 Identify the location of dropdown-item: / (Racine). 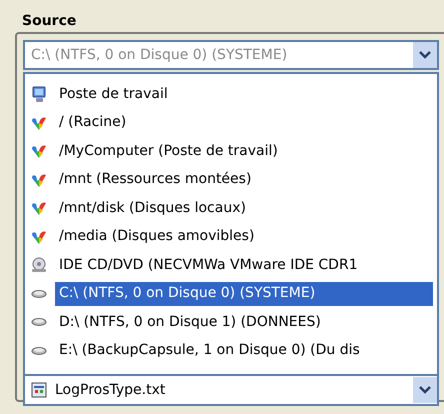
(244, 122).